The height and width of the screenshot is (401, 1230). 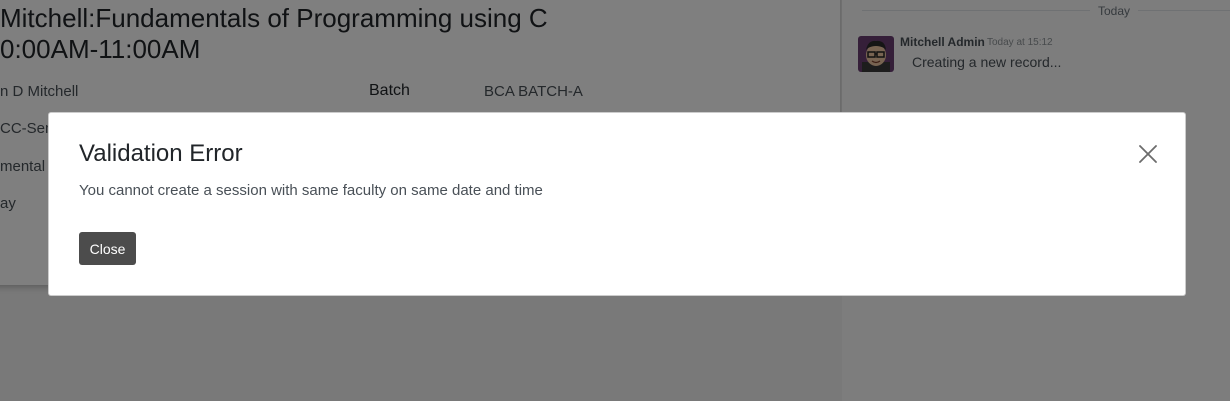 What do you see at coordinates (107, 248) in the screenshot?
I see `close-button: Close` at bounding box center [107, 248].